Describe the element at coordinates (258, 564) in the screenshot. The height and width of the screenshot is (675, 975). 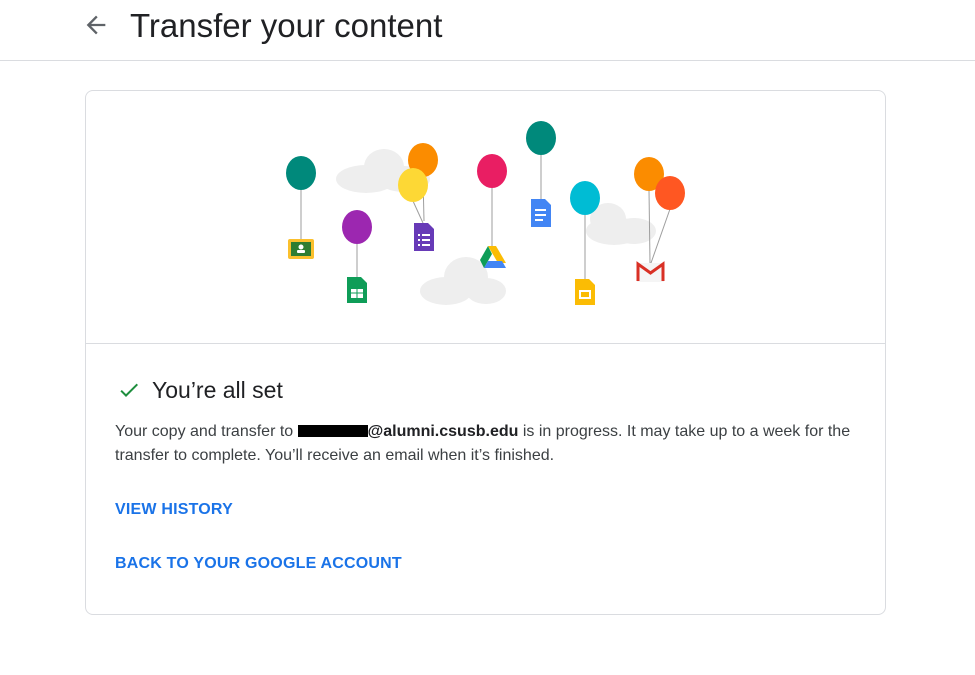
I see `back-to-google-account-link: BACK TO YOUR GOOGLE ACCOUNT` at that location.